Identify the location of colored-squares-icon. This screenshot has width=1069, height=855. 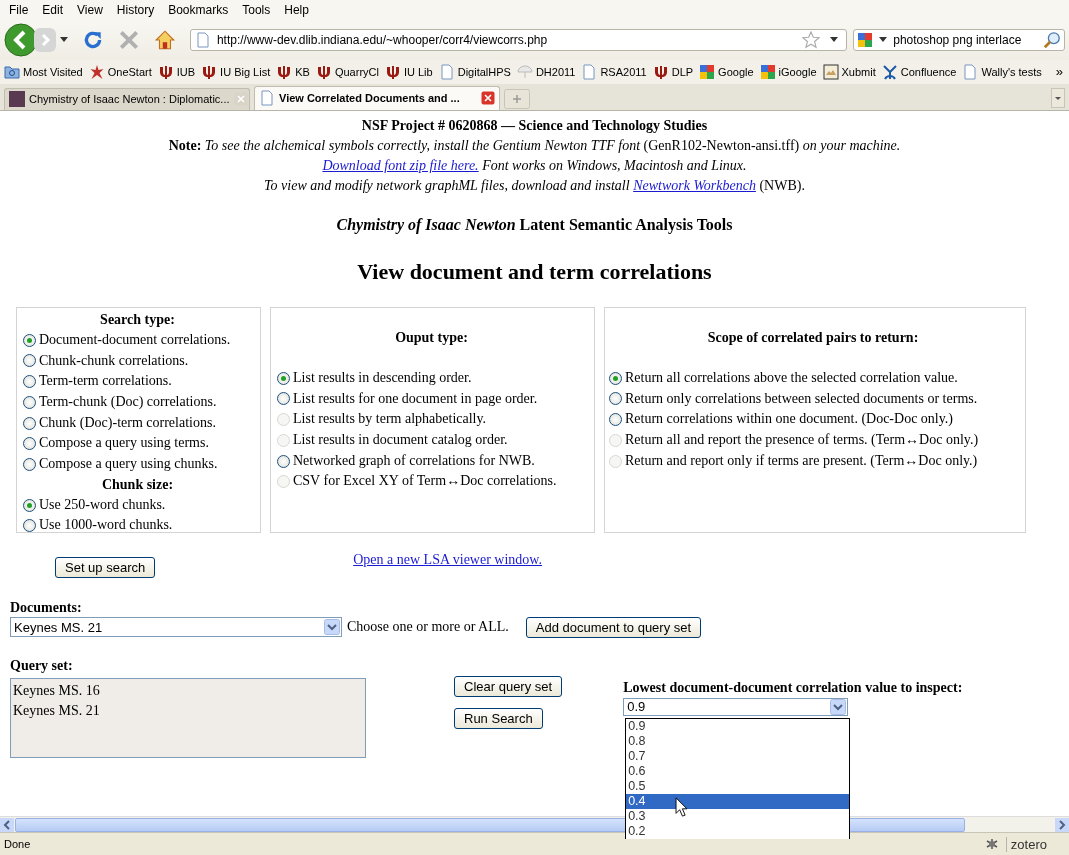
(707, 71).